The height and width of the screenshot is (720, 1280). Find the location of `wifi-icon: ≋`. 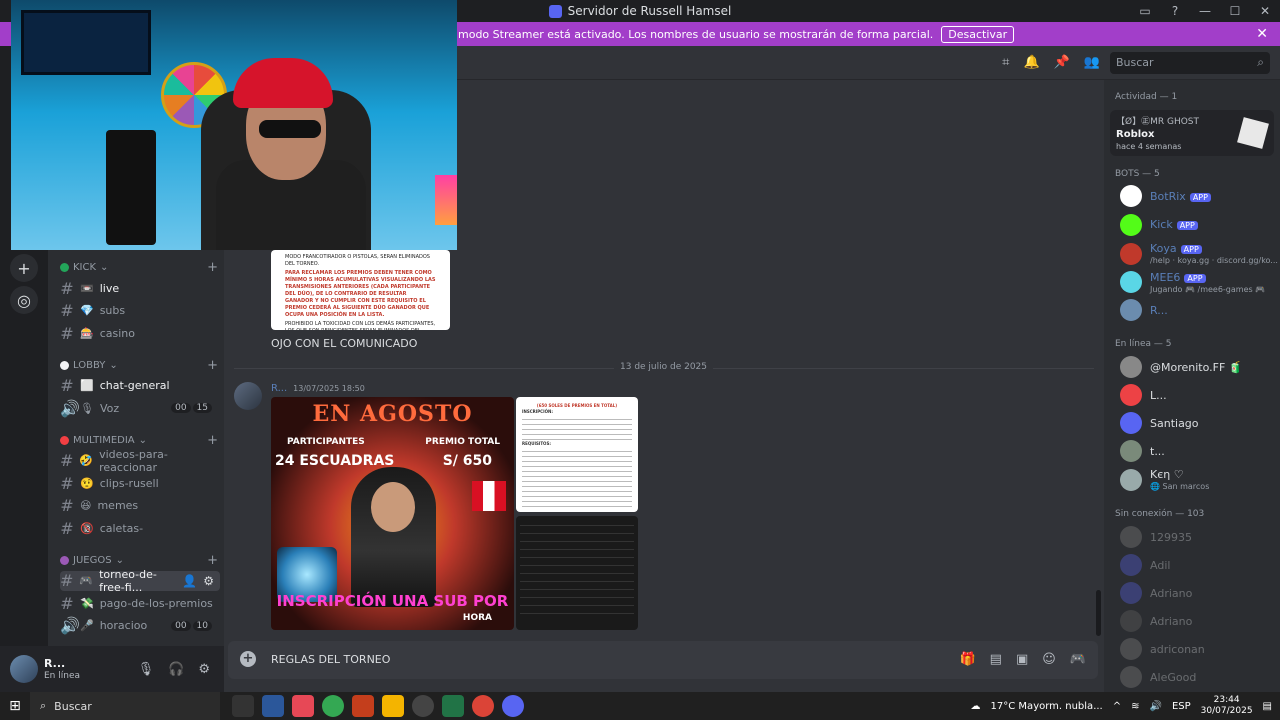

wifi-icon: ≋ is located at coordinates (1135, 706).